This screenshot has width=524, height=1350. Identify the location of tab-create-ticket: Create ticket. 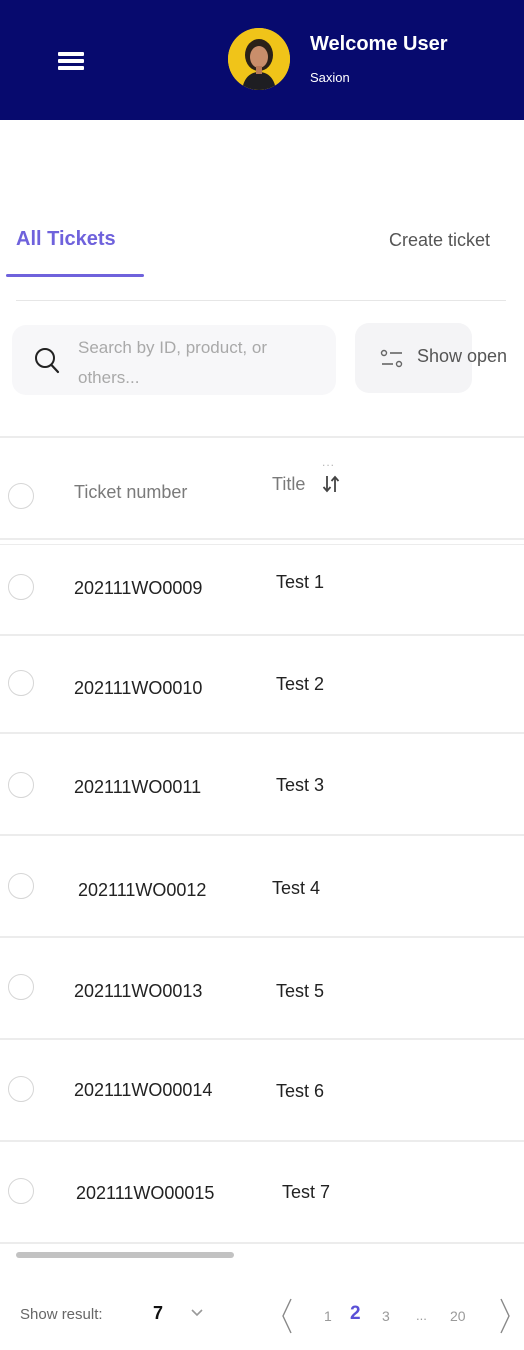
(439, 240).